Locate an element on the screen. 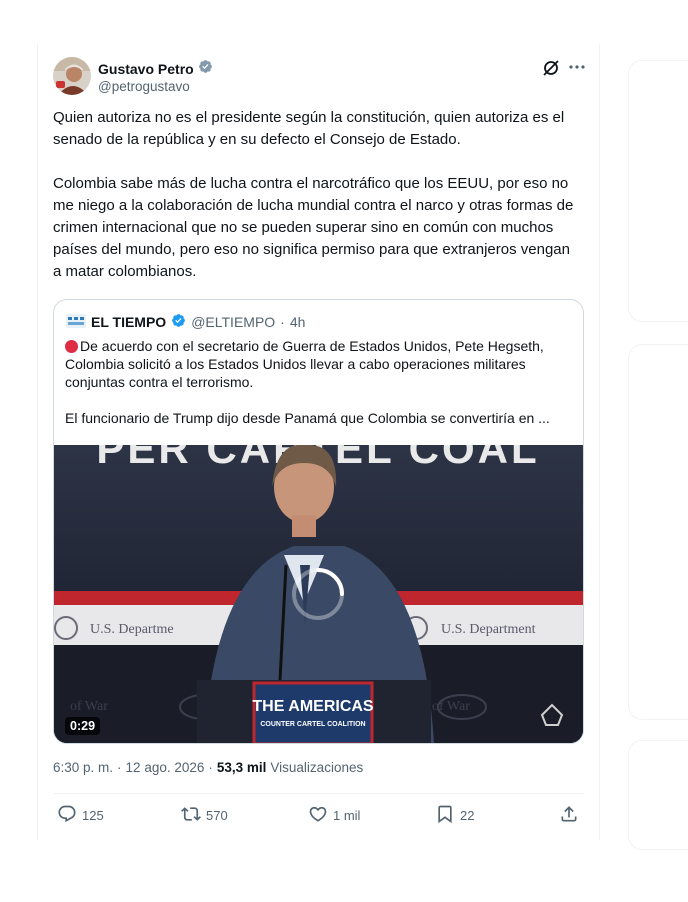 This screenshot has width=688, height=902. author-name: Gustavo Petro is located at coordinates (146, 69).